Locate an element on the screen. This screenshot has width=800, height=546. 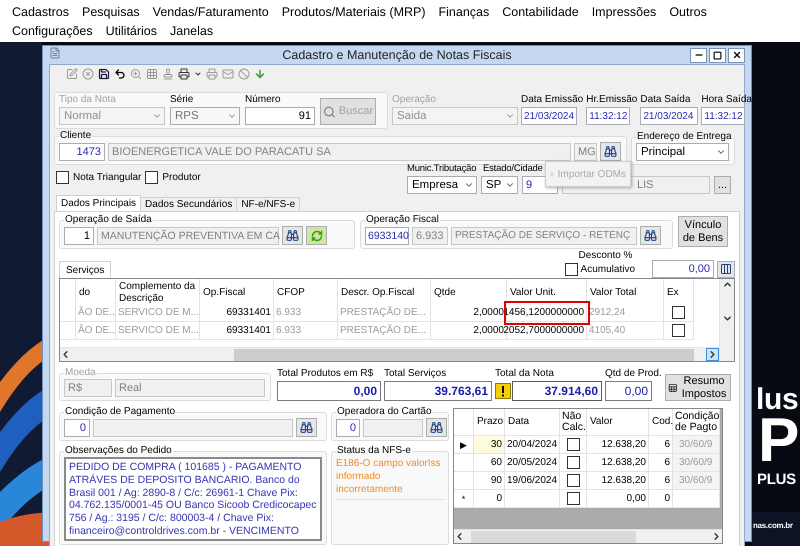
group-label: Condição de Pagamento is located at coordinates (120, 412).